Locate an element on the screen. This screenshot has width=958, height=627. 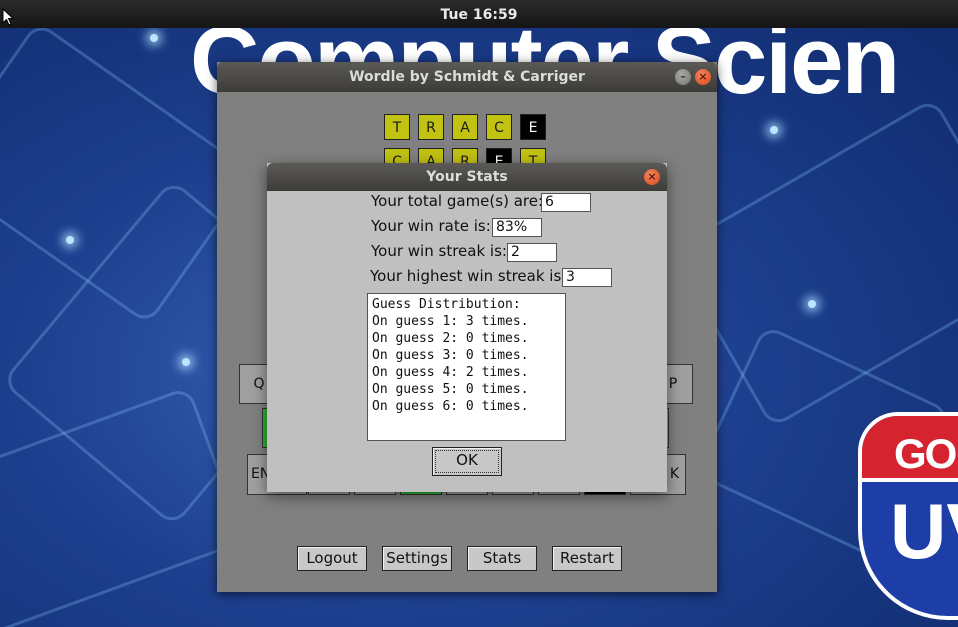
dialog-title: Your Stats is located at coordinates (467, 177).